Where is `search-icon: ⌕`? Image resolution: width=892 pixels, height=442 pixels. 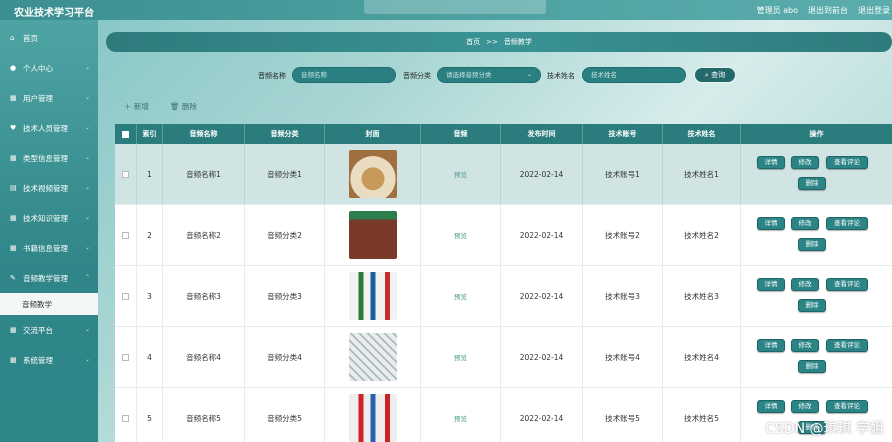
search-icon: ⌕ is located at coordinates (706, 75).